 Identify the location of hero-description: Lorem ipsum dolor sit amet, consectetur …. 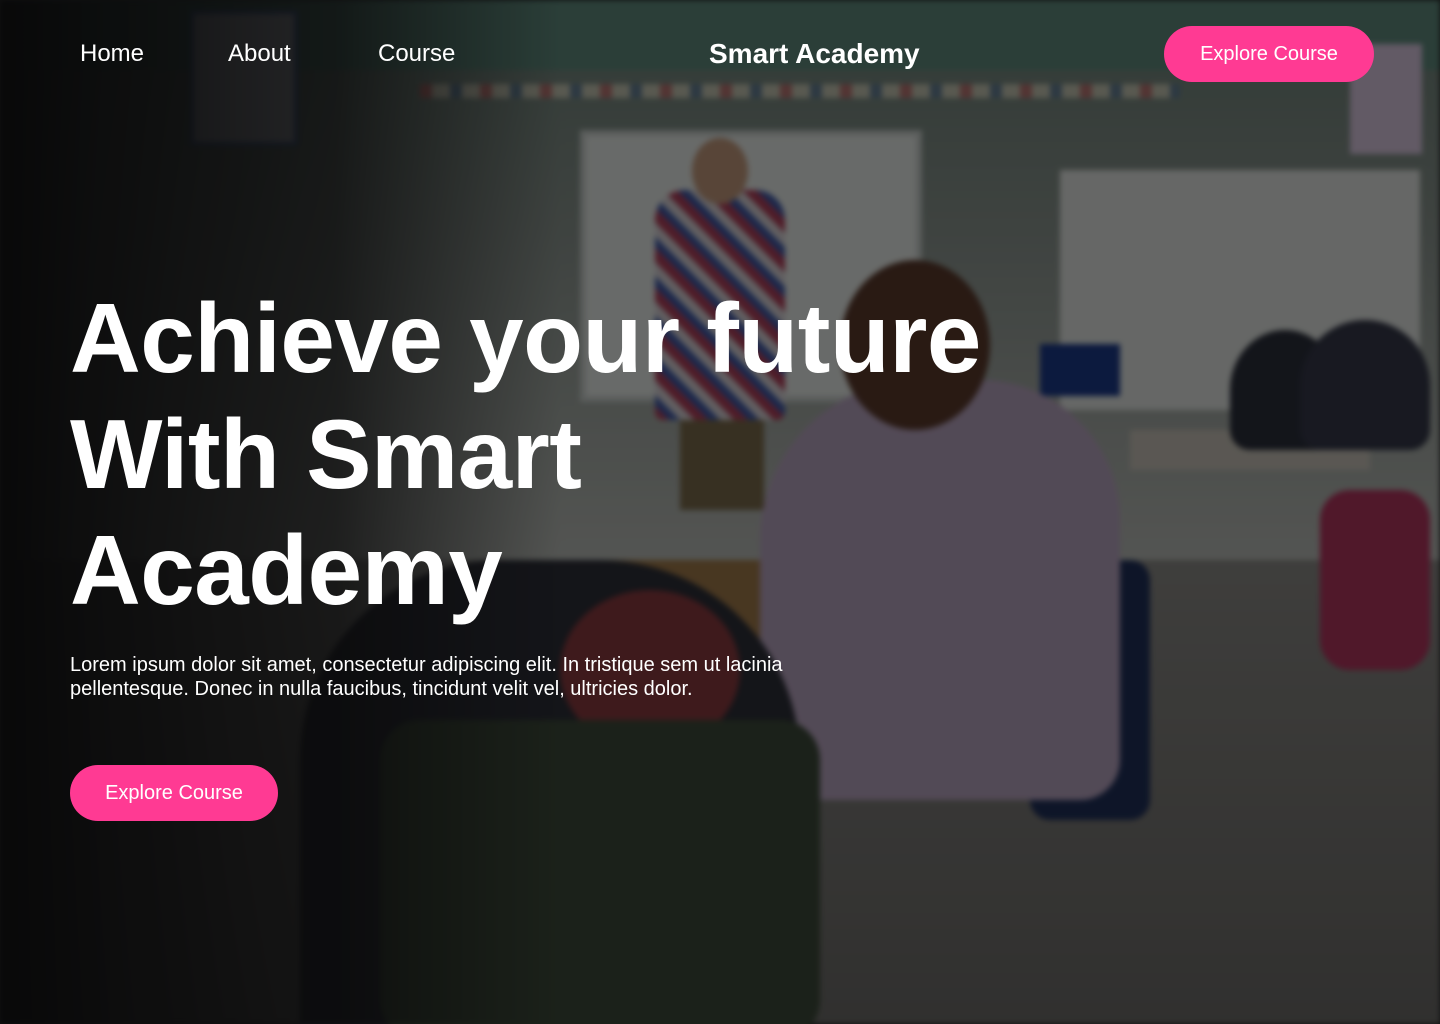
(426, 677).